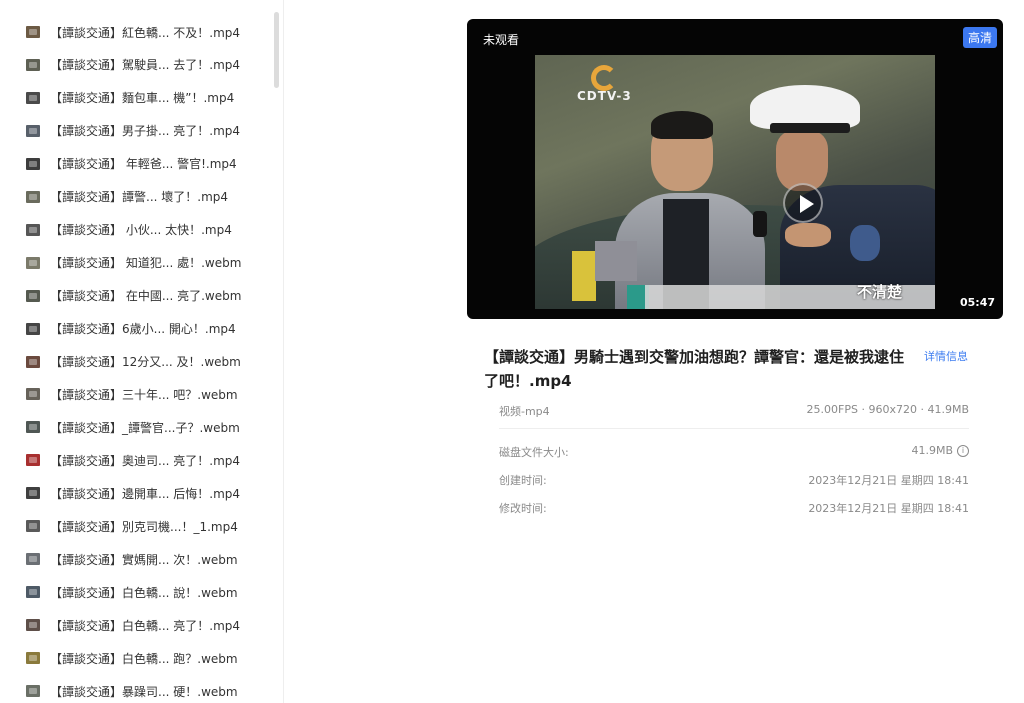  I want to click on file-list-item: 【譚談交通】男子掛... 亮了！.mp4, so click(133, 131).